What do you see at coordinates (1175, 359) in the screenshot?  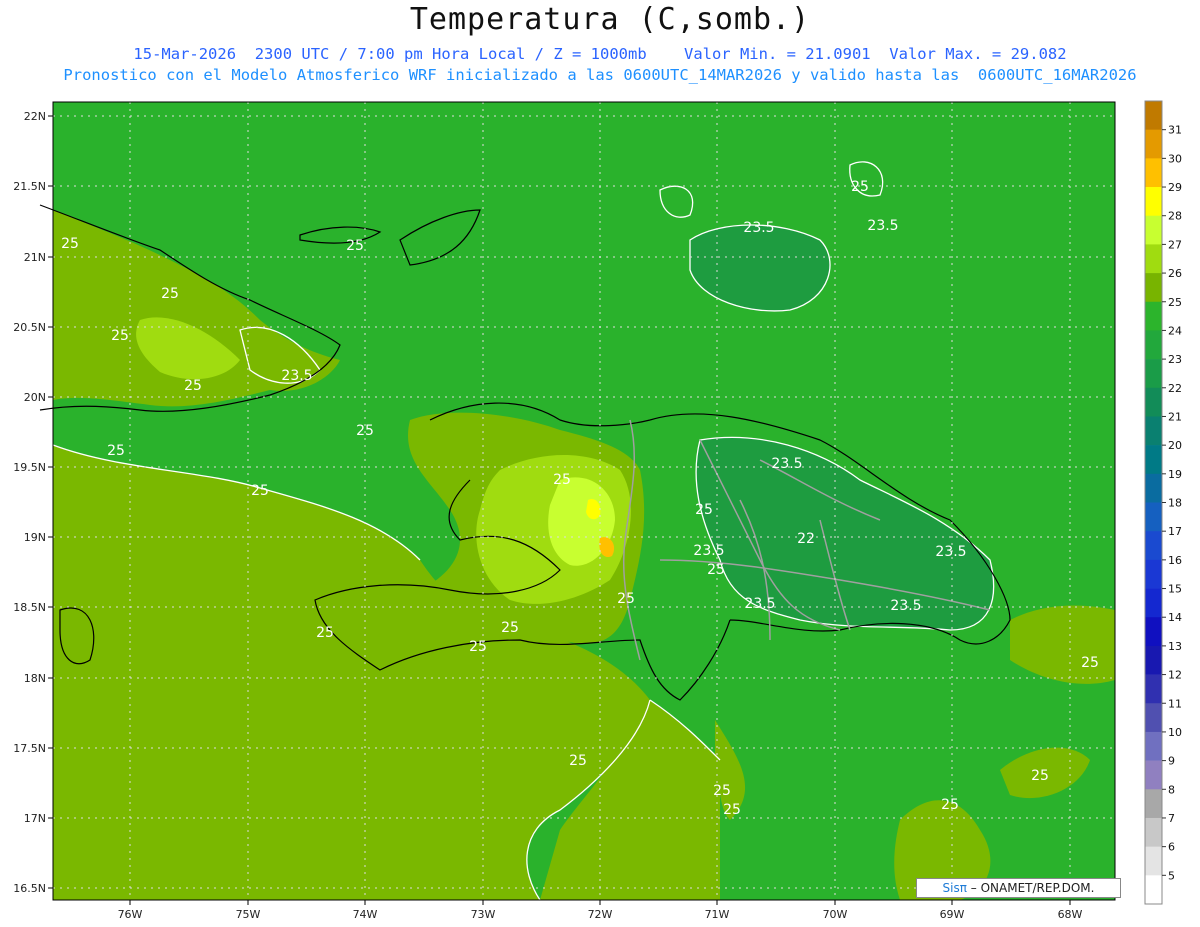 I see `colorbar-label: 23` at bounding box center [1175, 359].